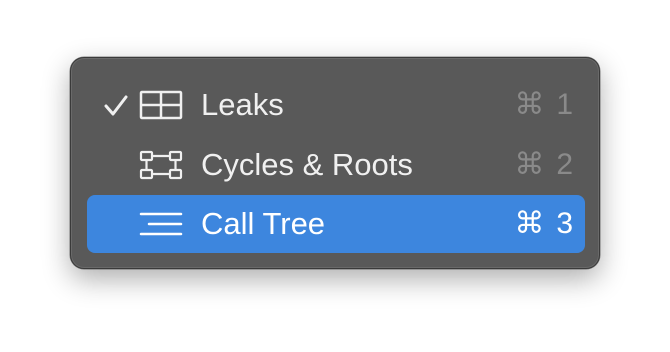 This screenshot has width=670, height=352. What do you see at coordinates (307, 164) in the screenshot?
I see `menu-item-label: Cycles & Roots` at bounding box center [307, 164].